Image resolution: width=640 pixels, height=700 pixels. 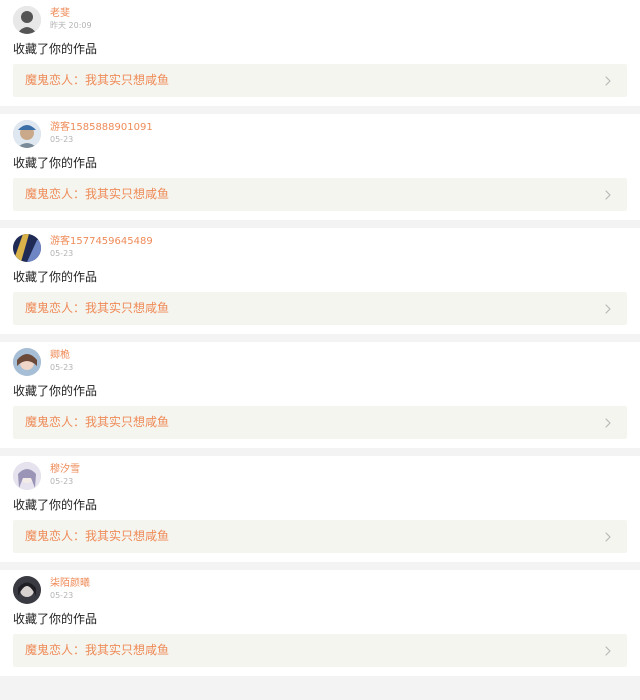 I want to click on username: 游客1577459645489, so click(x=101, y=242).